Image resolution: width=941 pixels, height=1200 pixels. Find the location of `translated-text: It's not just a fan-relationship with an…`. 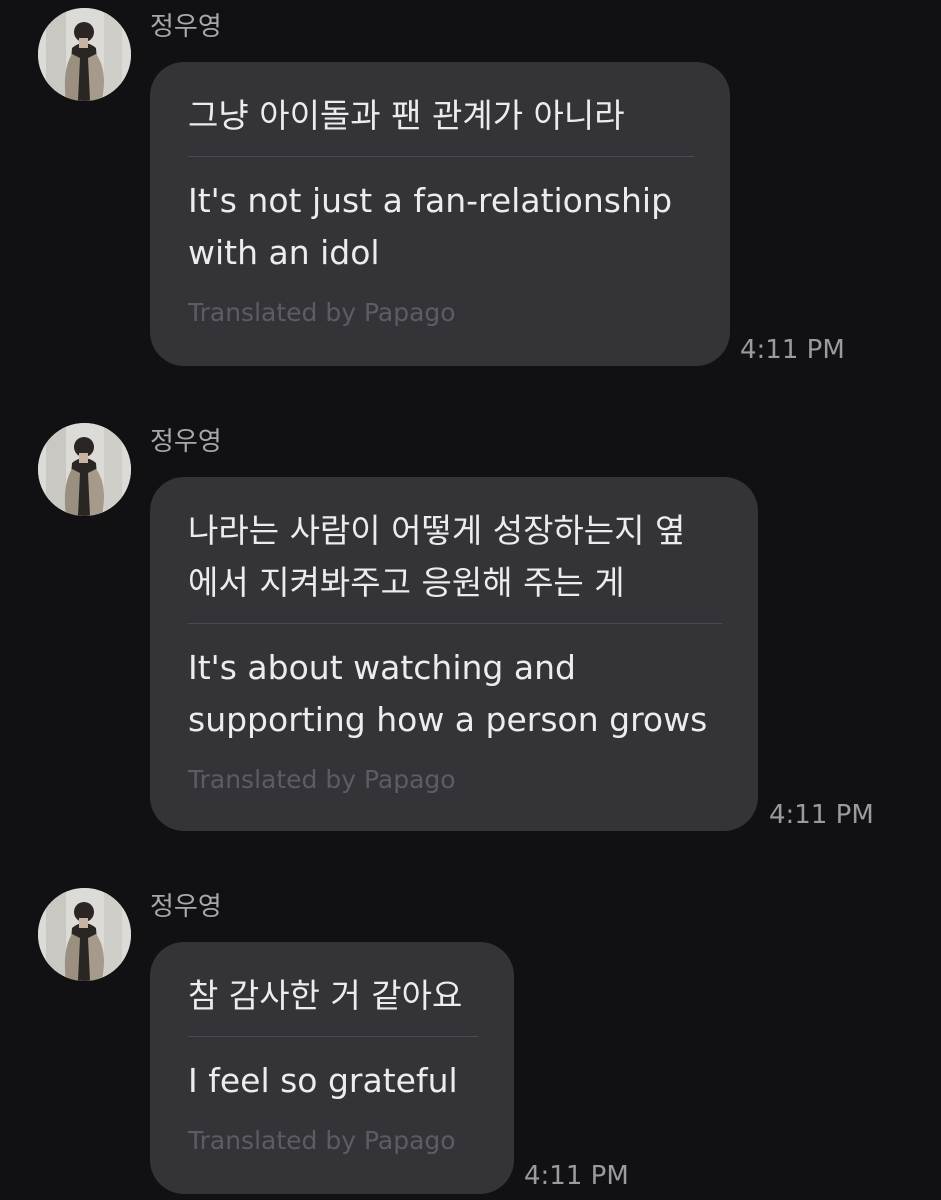

translated-text: It's not just a fan-relationship with an… is located at coordinates (430, 226).